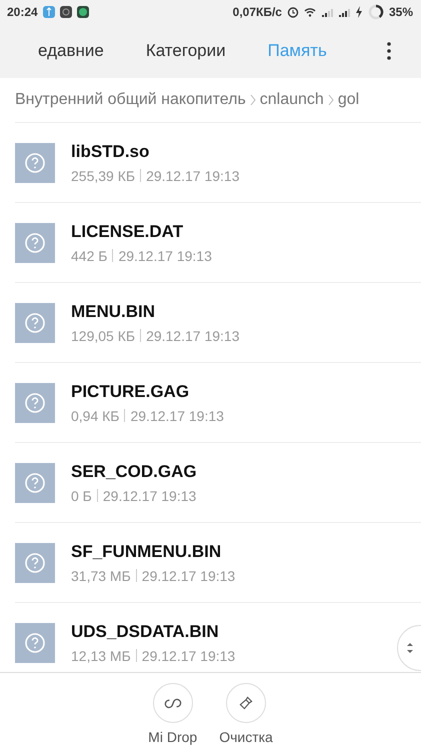  What do you see at coordinates (173, 737) in the screenshot?
I see `action-label: Mi Drop` at bounding box center [173, 737].